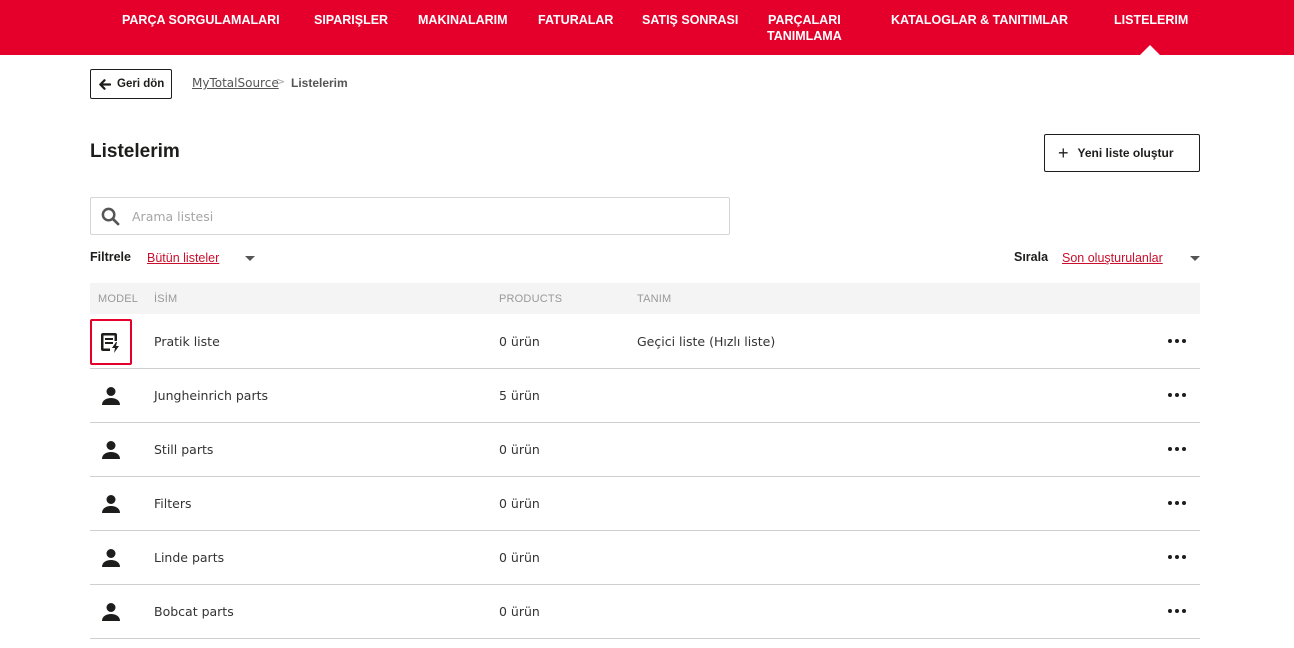 The image size is (1294, 648). I want to click on column-header-products: PRODUCTS, so click(531, 299).